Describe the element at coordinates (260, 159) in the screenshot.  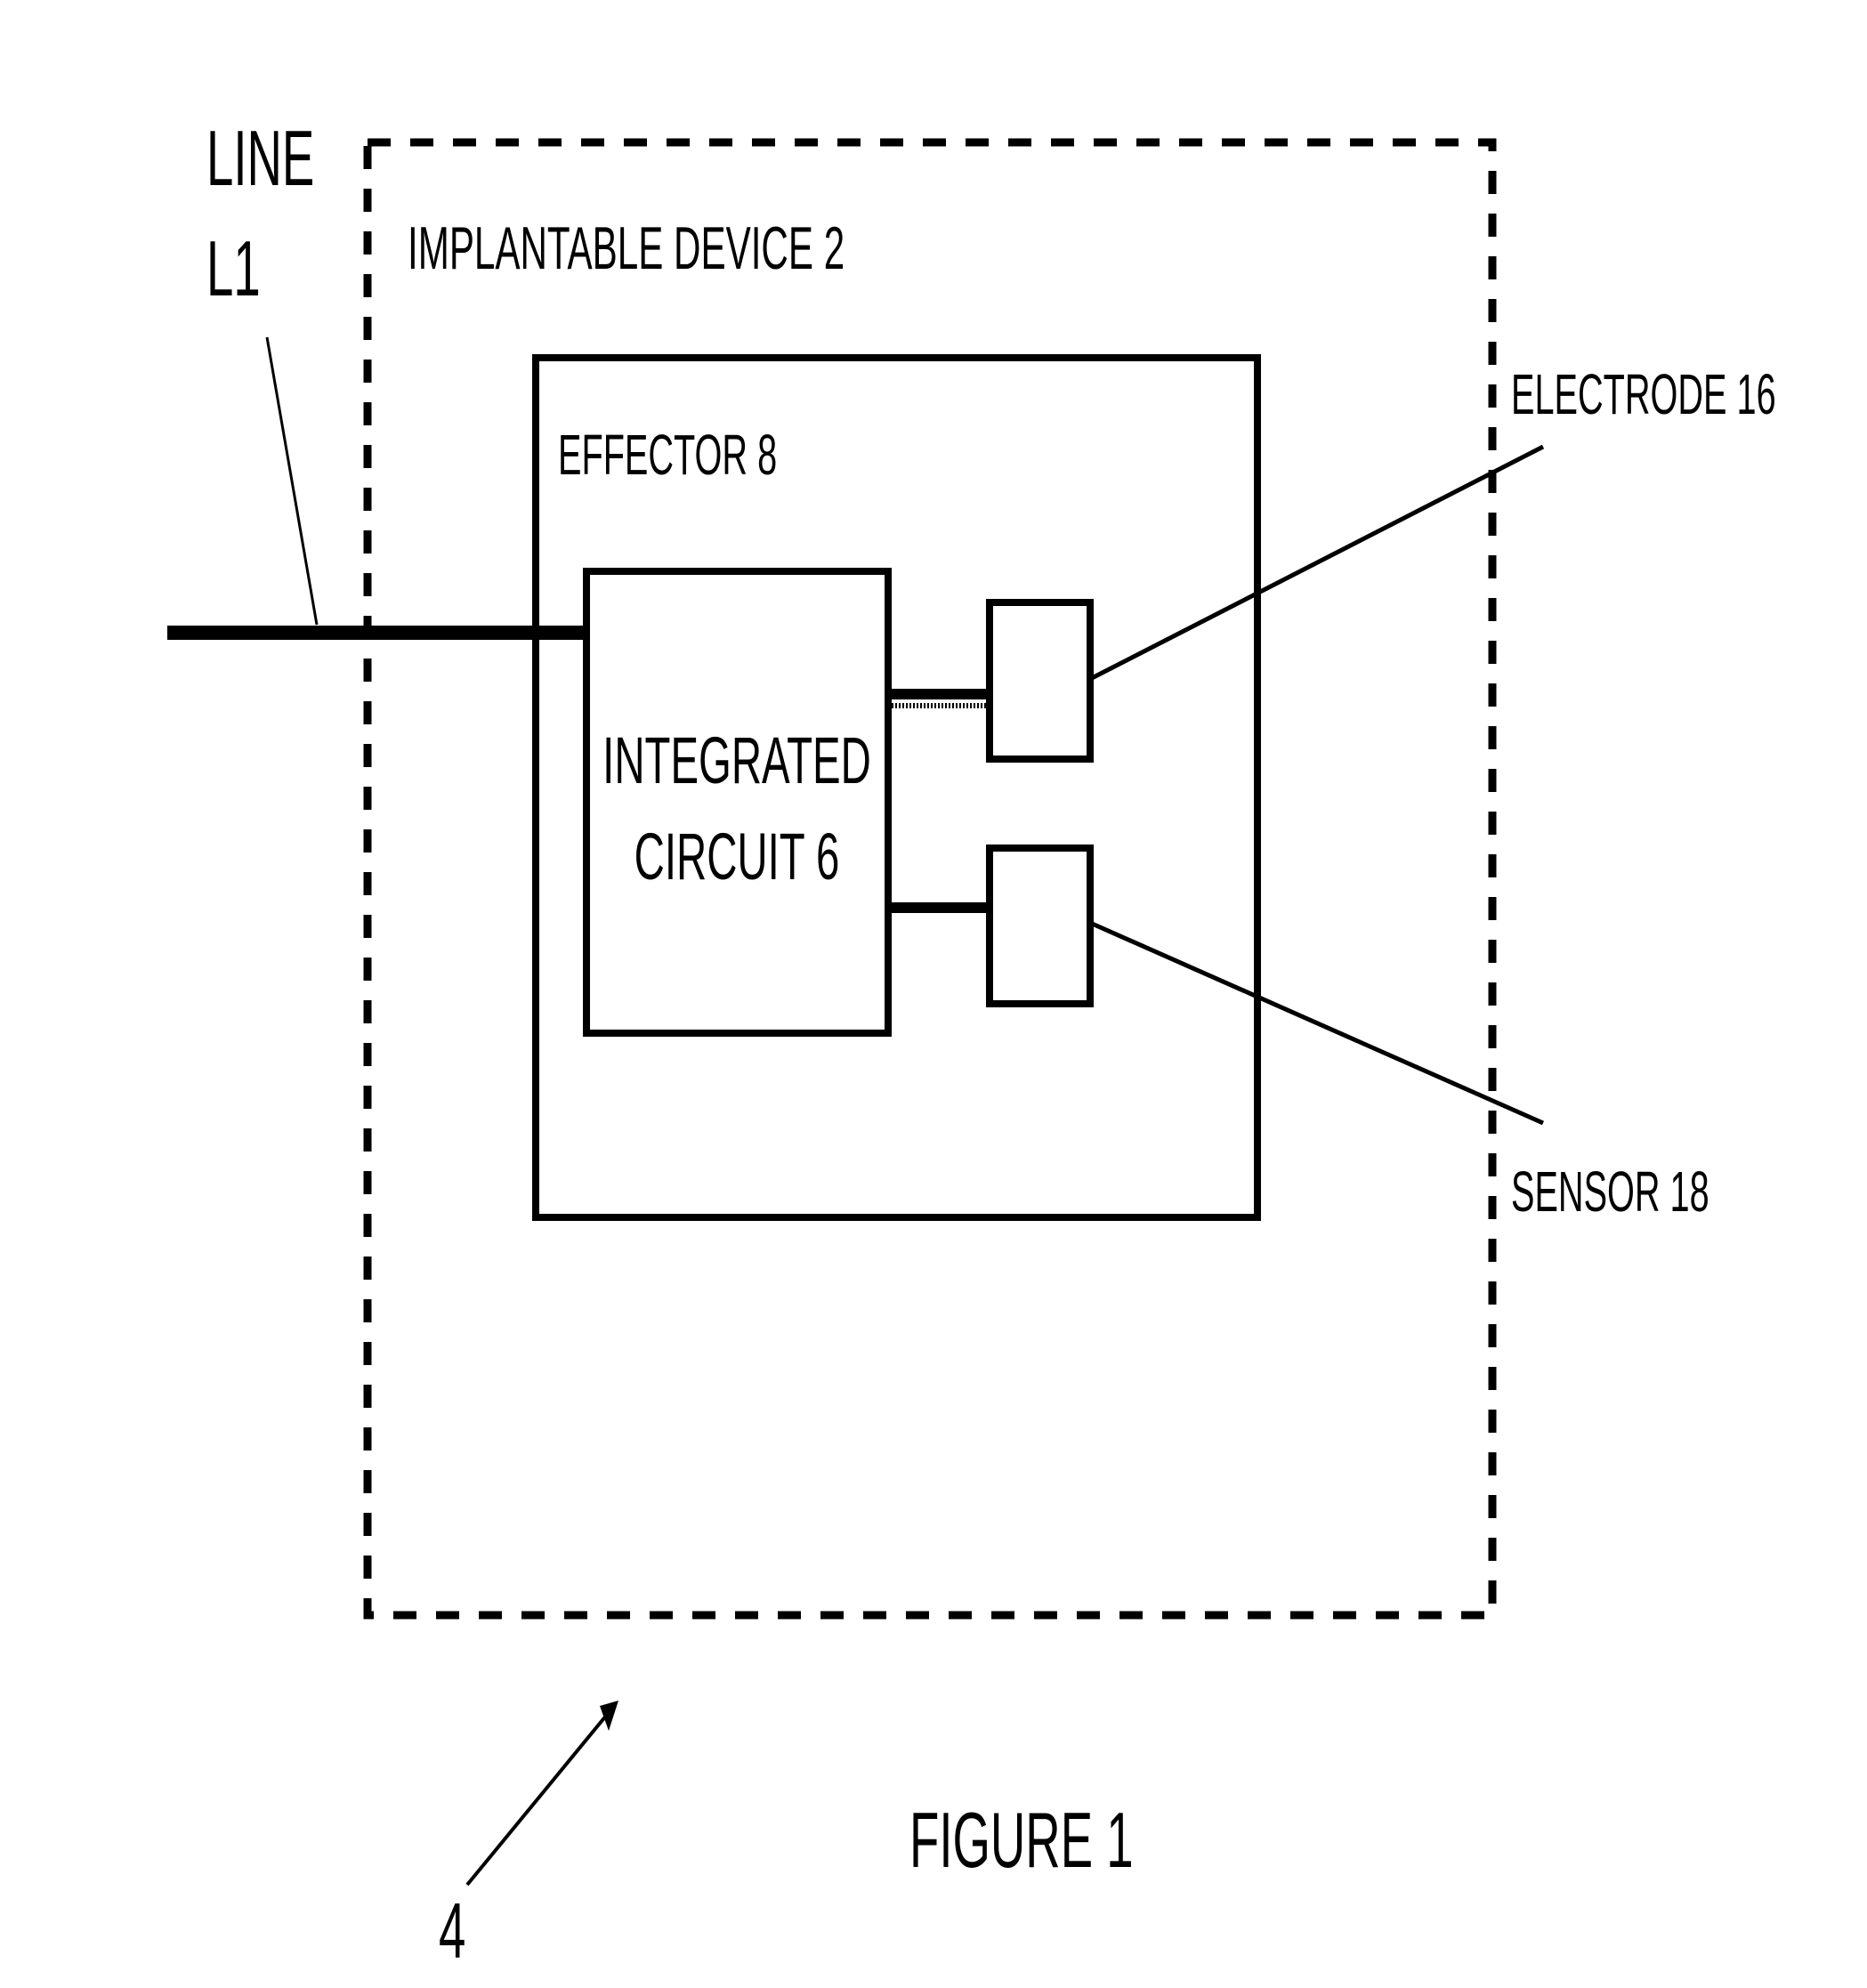
I see `line-label-top: LINE` at that location.